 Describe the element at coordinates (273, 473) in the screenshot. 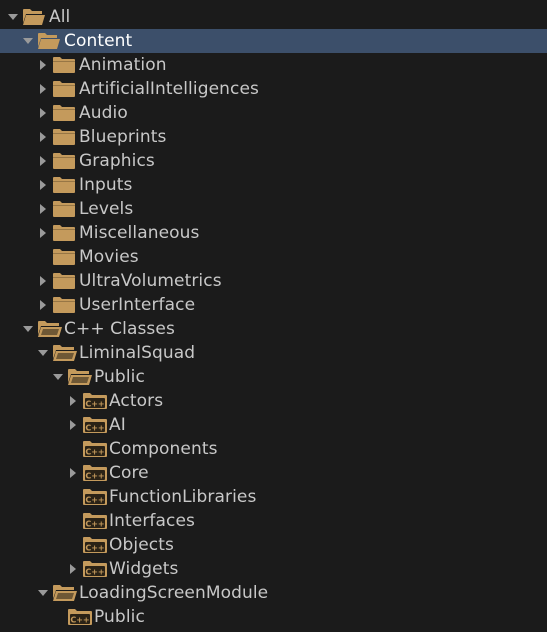

I see `tree-item-core: C++ Core` at that location.